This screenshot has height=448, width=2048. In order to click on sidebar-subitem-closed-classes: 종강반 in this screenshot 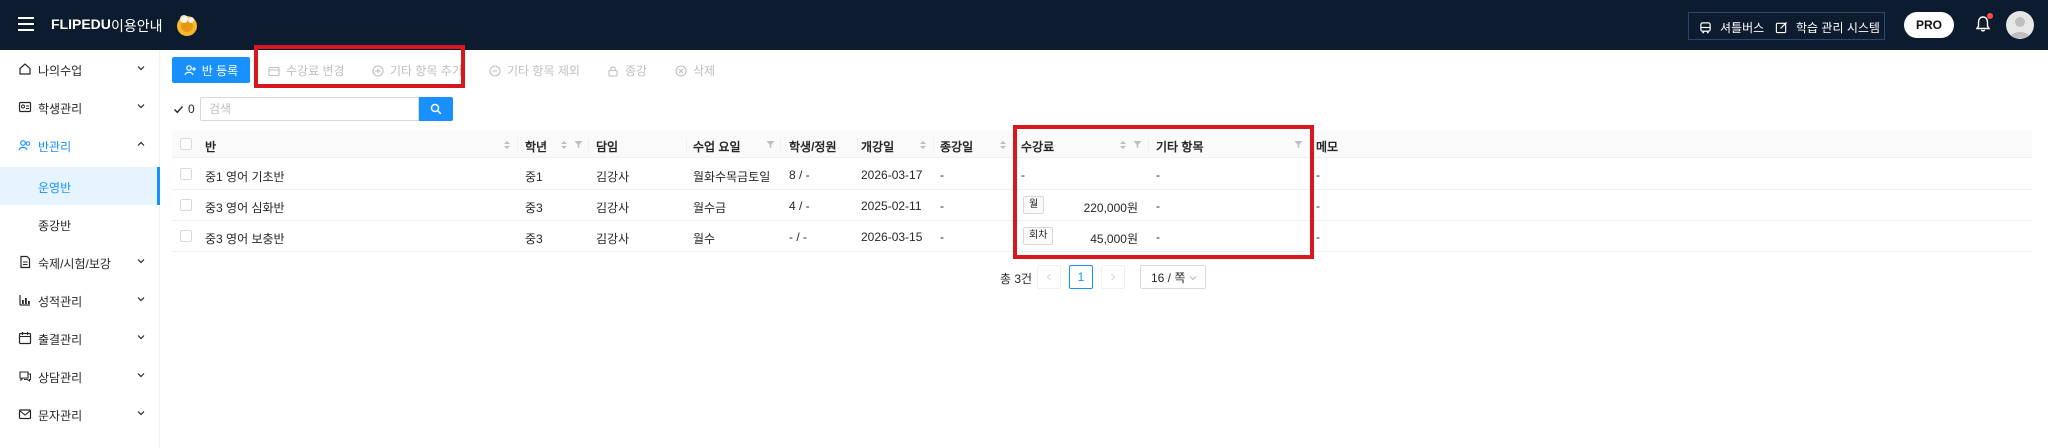, I will do `click(80, 224)`.